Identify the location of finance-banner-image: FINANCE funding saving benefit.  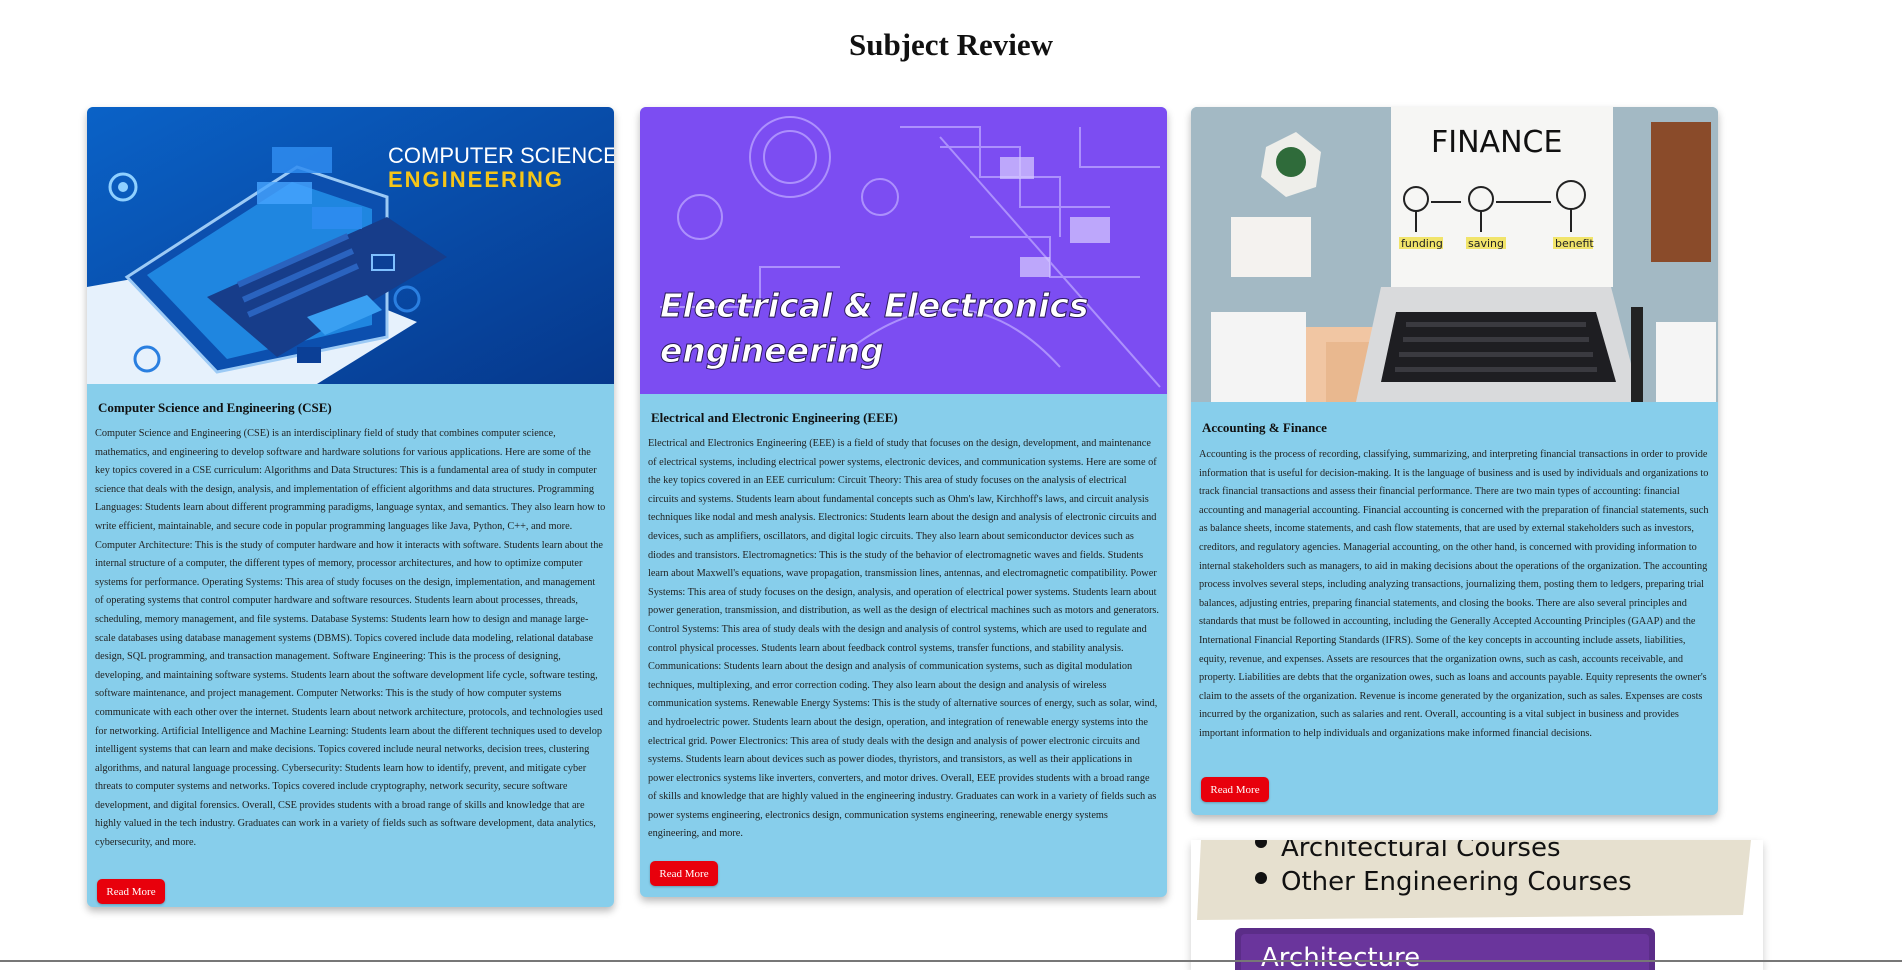
(1454, 254).